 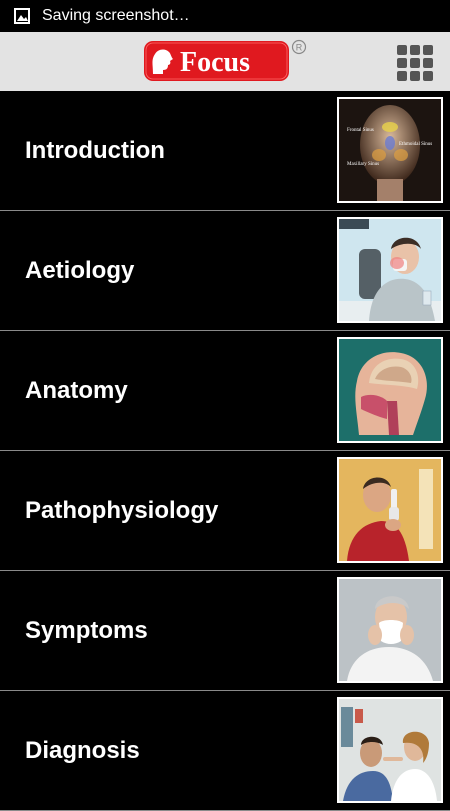 I want to click on head-cross-section-thumbnail, so click(x=390, y=390).